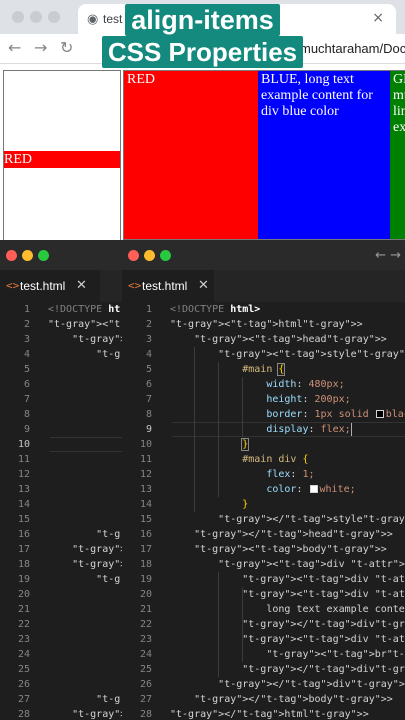 Image resolution: width=405 pixels, height=720 pixels. I want to click on code-line: 13, so click(61, 489).